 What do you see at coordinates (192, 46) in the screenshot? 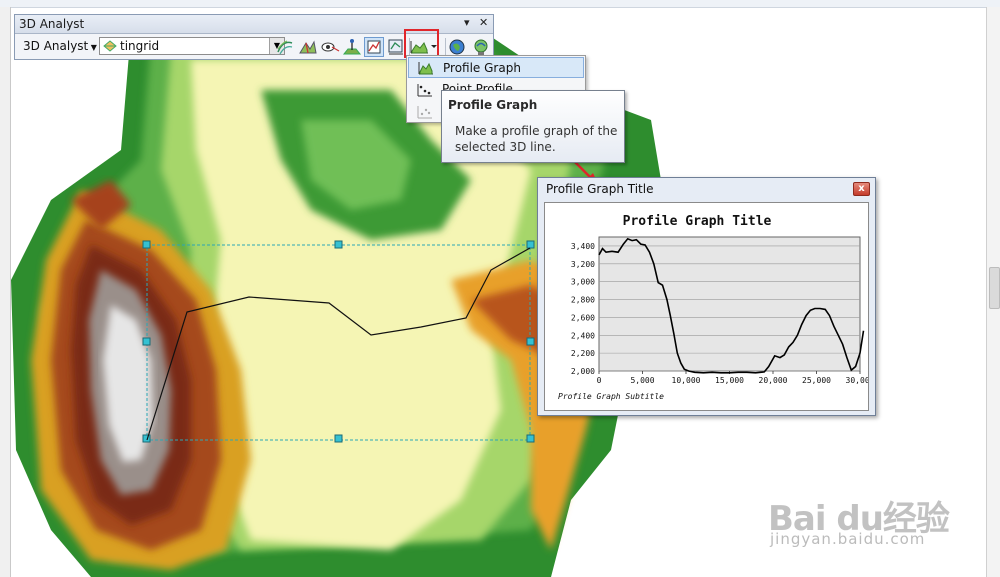
I see `layer-select: tingrid ▼` at bounding box center [192, 46].